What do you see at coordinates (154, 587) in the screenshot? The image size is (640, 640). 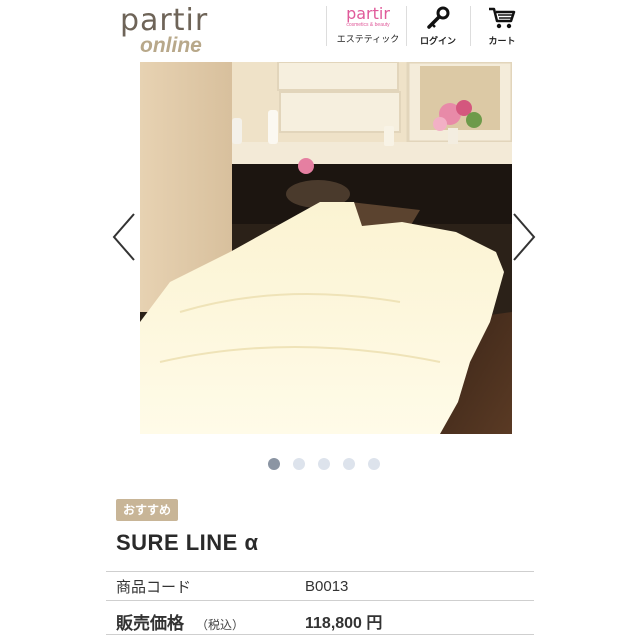 I see `product-code-label: 商品コード` at bounding box center [154, 587].